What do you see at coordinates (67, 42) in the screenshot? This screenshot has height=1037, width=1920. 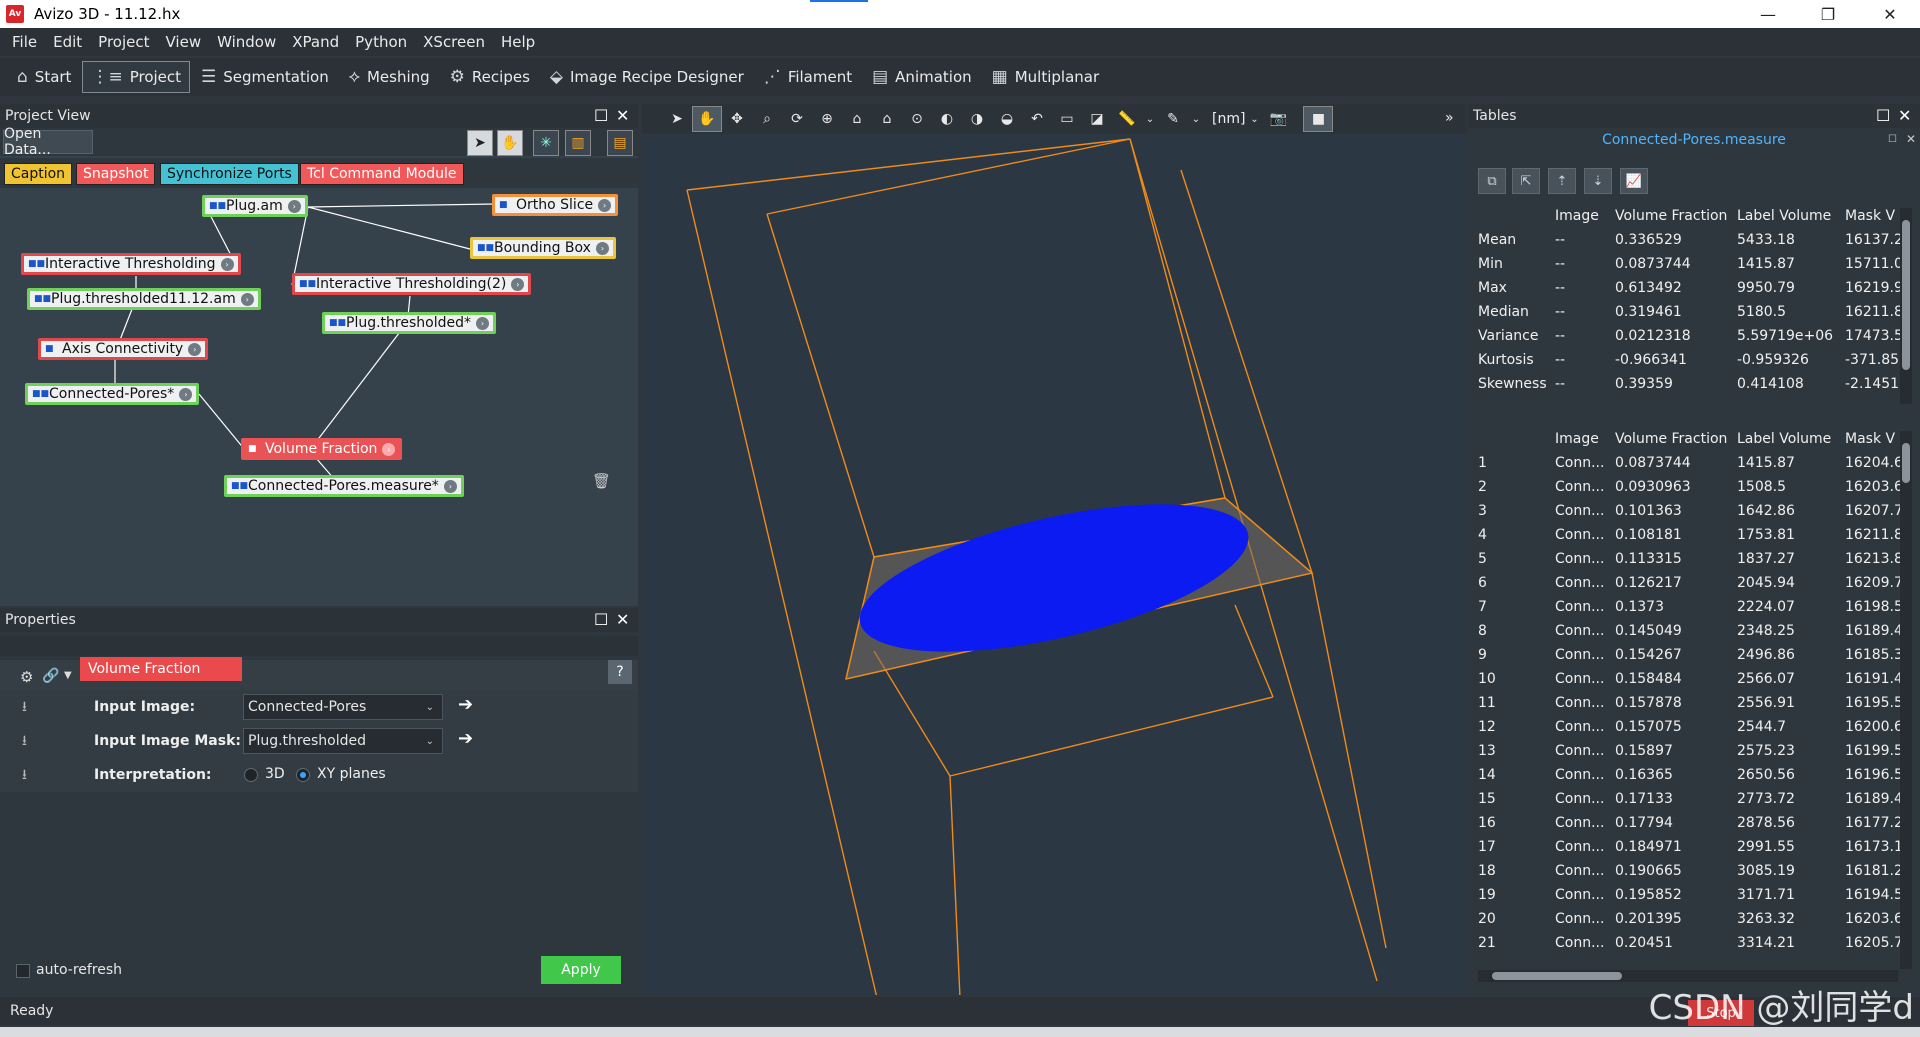 I see `menu-edit: Edit` at bounding box center [67, 42].